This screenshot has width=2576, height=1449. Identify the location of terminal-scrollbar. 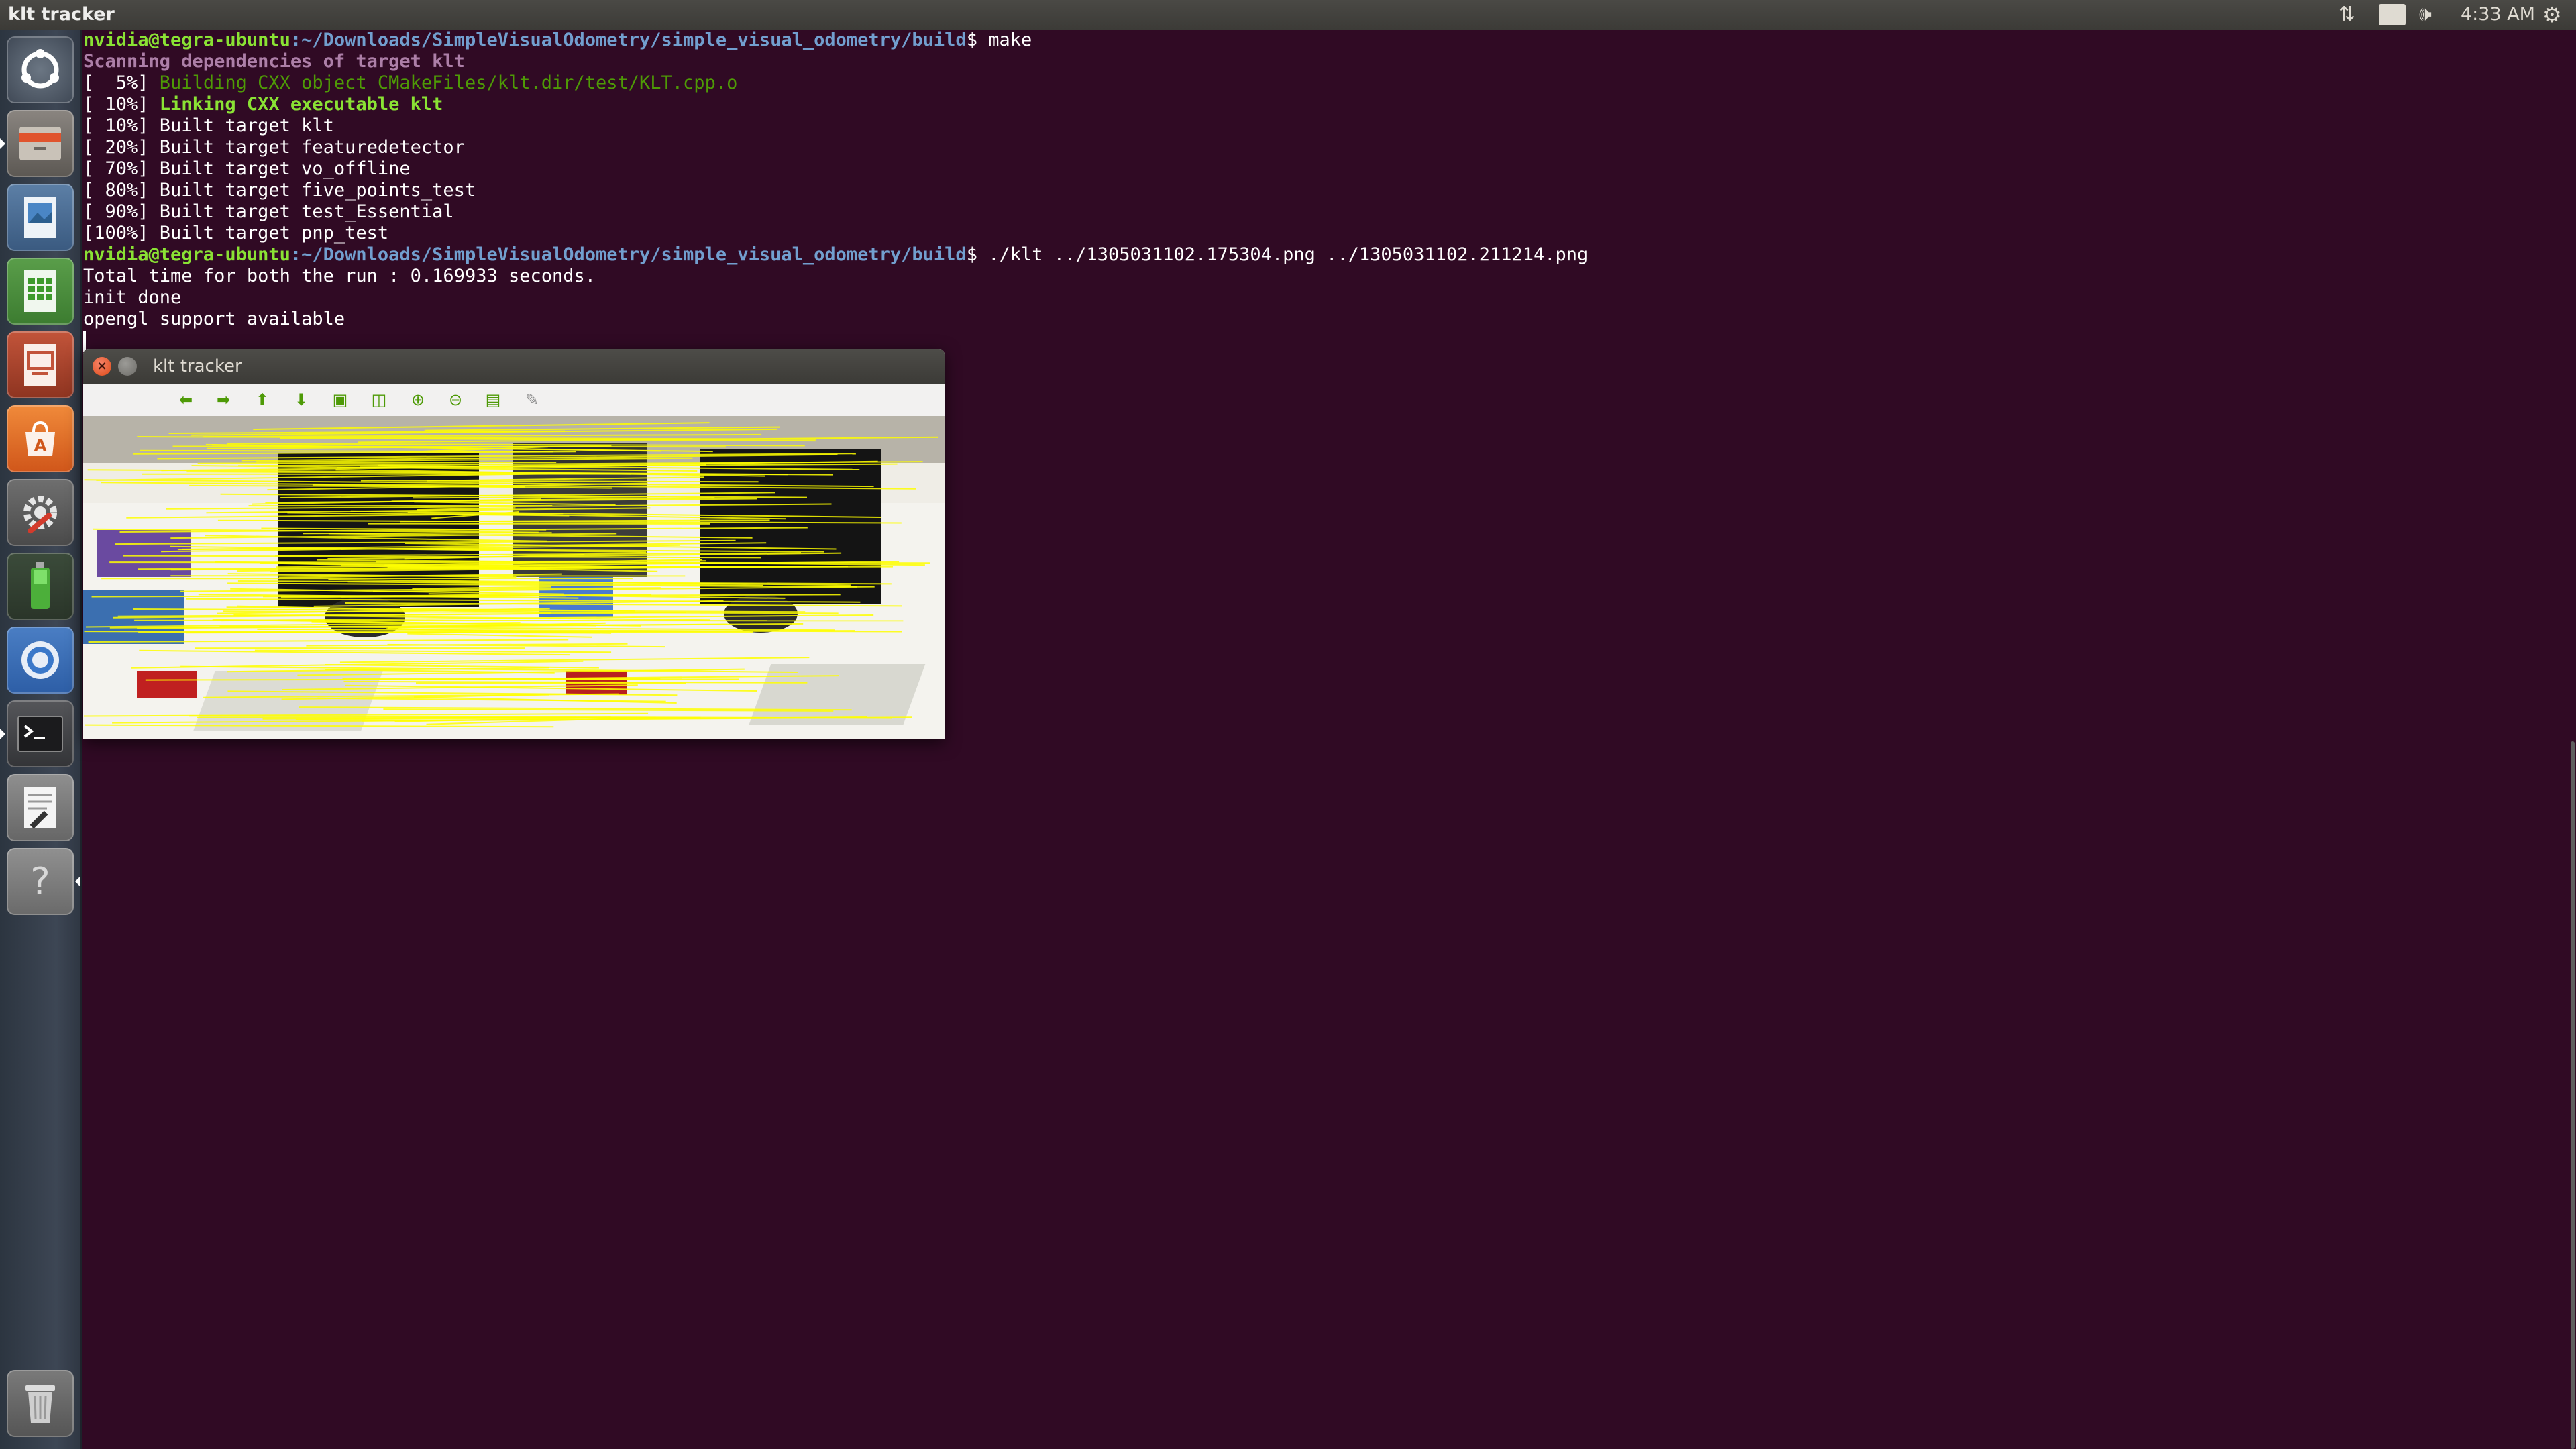
(2573, 1095).